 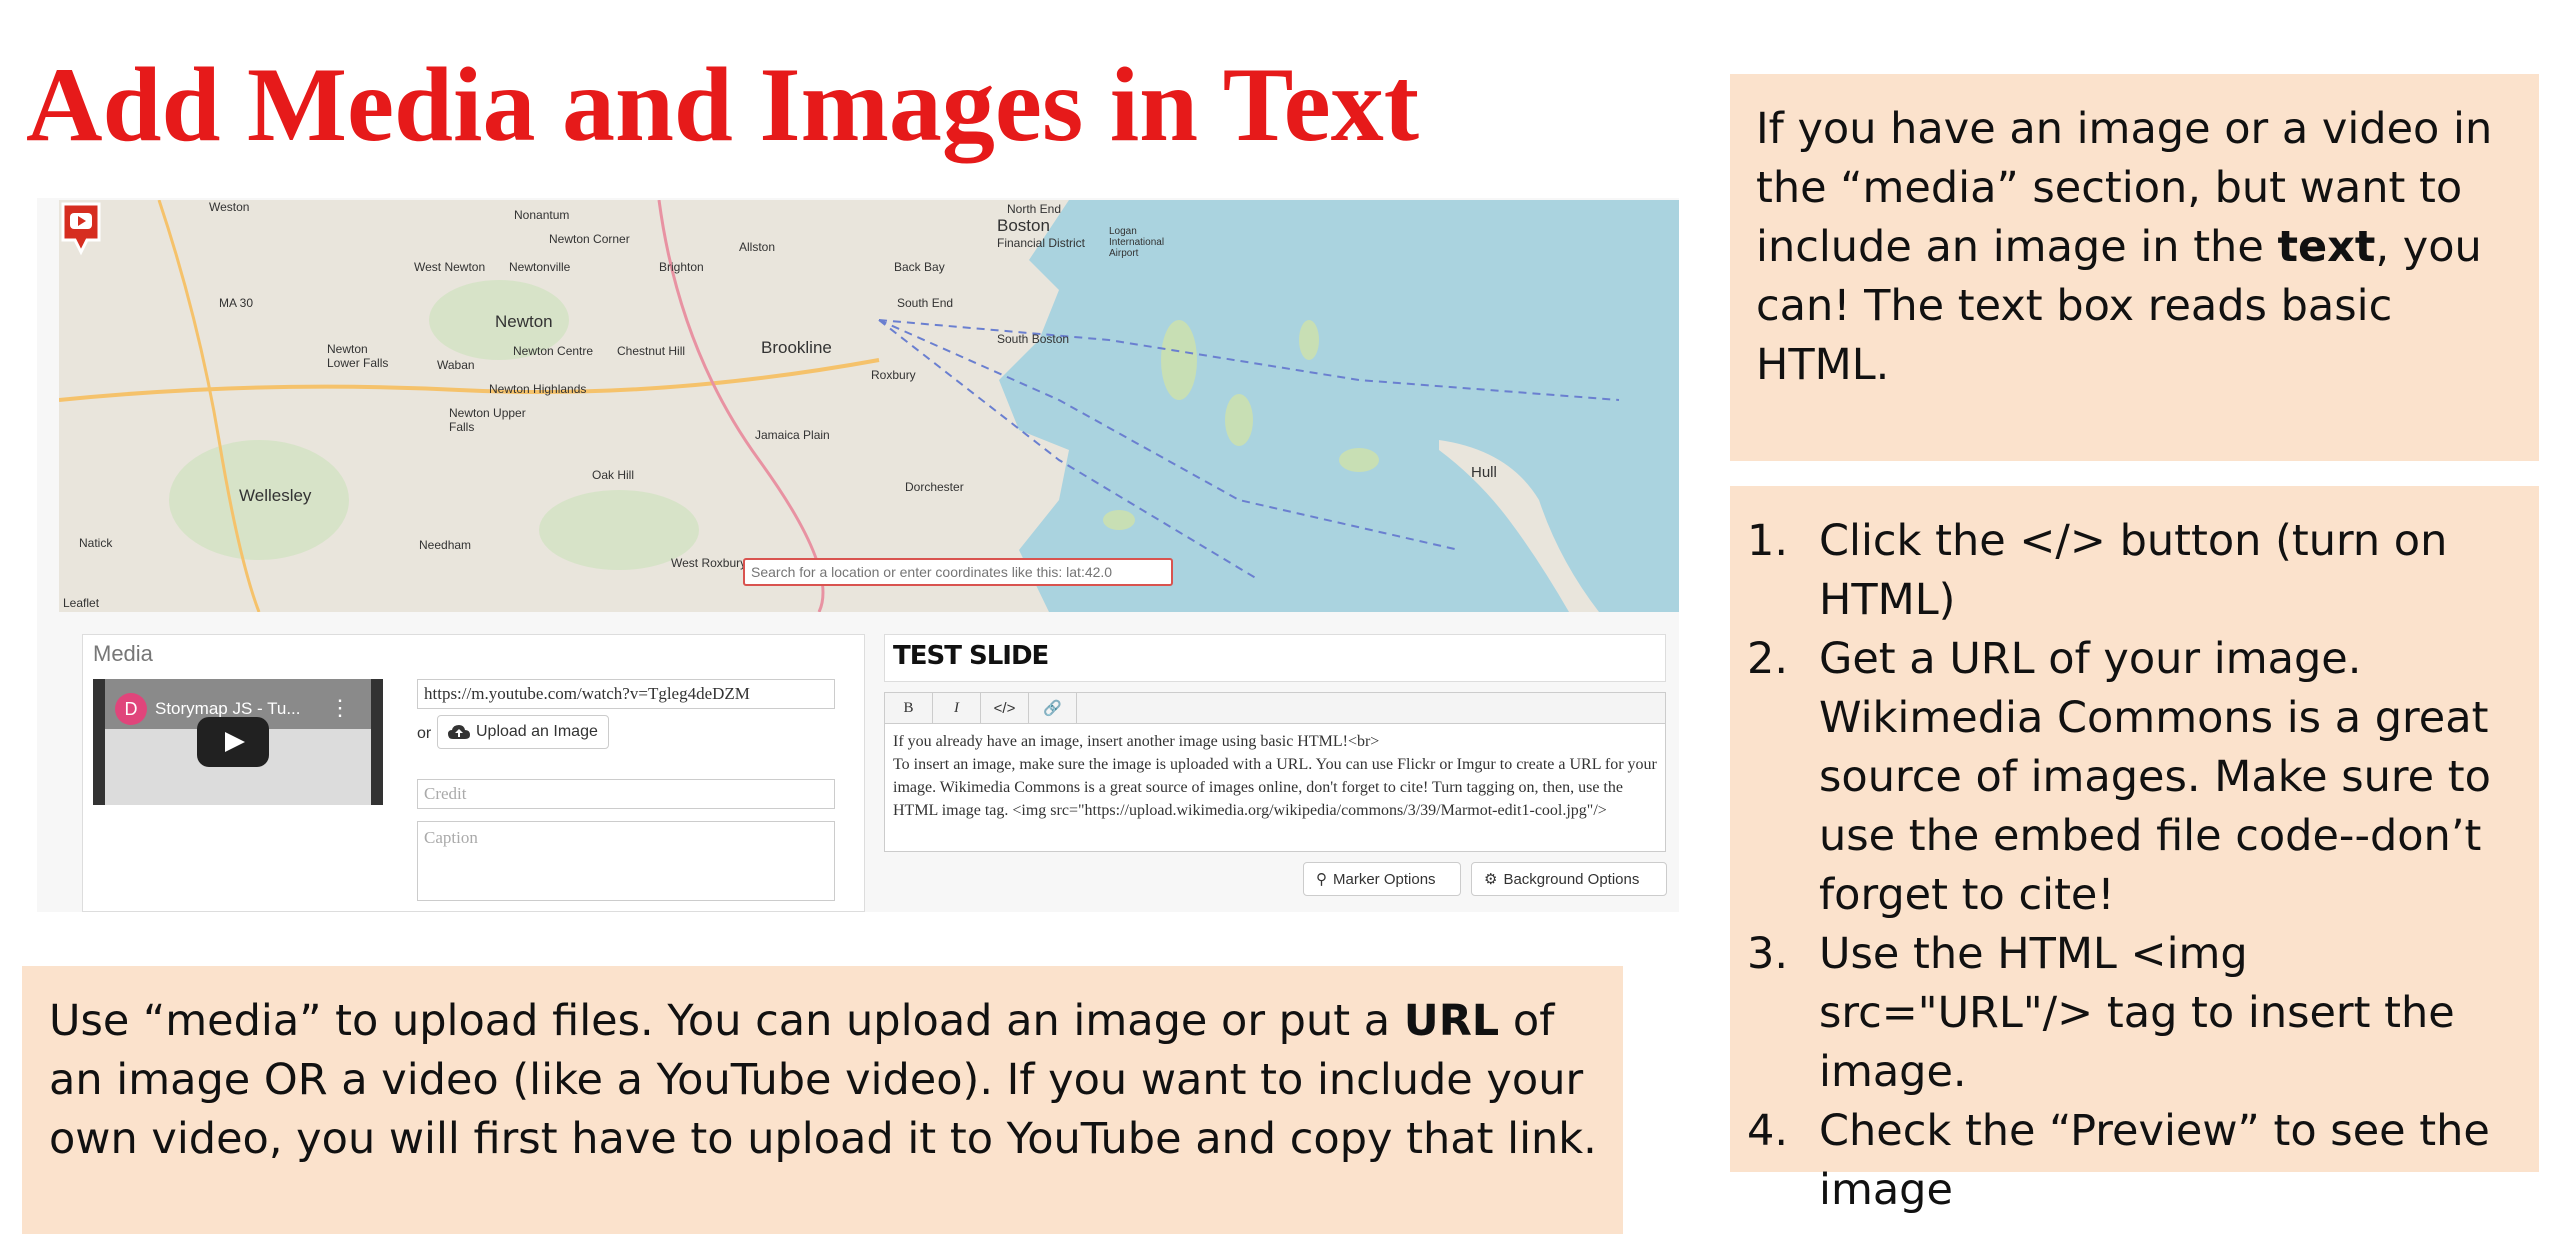 What do you see at coordinates (445, 545) in the screenshot?
I see `map-label: Needham` at bounding box center [445, 545].